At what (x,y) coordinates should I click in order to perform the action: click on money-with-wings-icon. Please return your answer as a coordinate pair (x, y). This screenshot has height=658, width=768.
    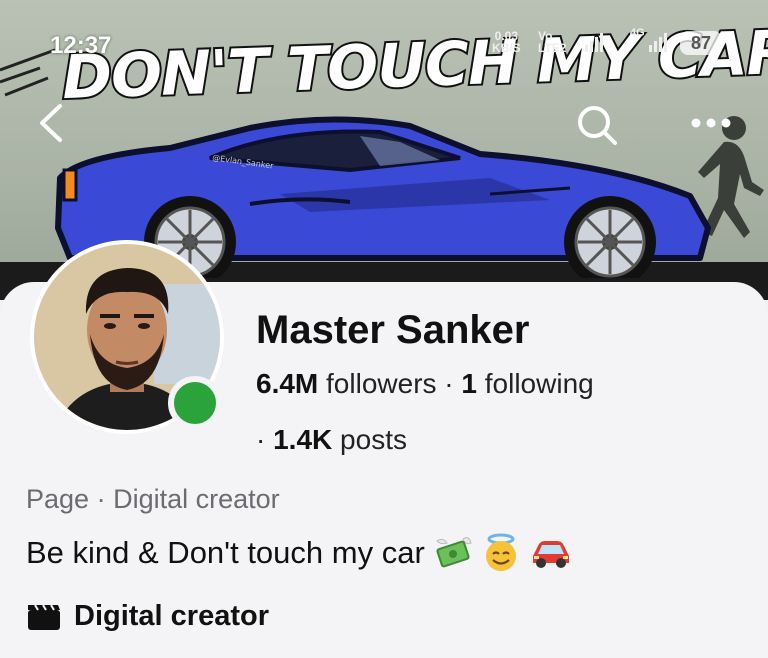
    Looking at the image, I should click on (453, 552).